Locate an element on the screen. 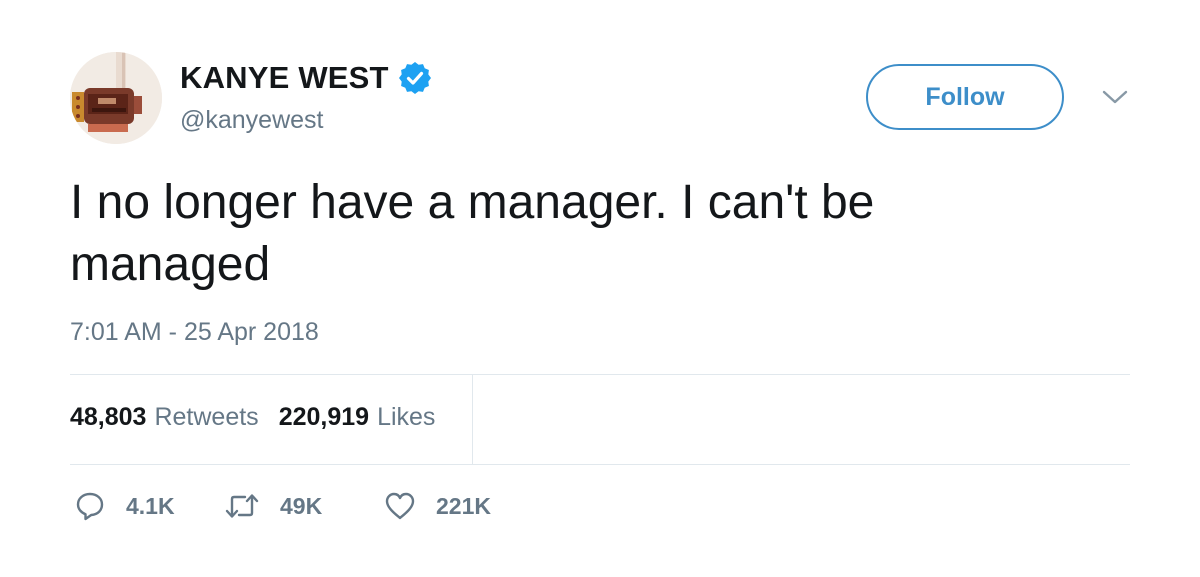  verified-badge-icon is located at coordinates (414, 78).